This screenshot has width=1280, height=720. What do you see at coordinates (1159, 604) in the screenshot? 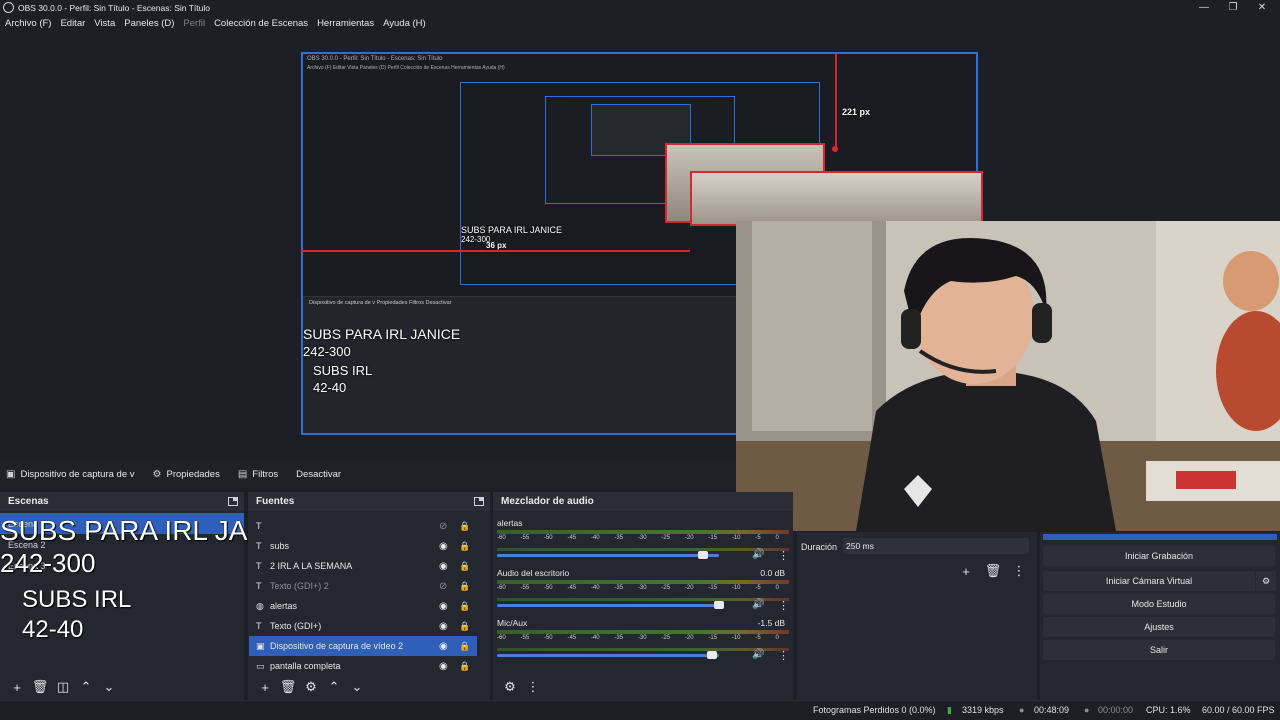
I see `studio-mode-button: Modo Estudio` at bounding box center [1159, 604].